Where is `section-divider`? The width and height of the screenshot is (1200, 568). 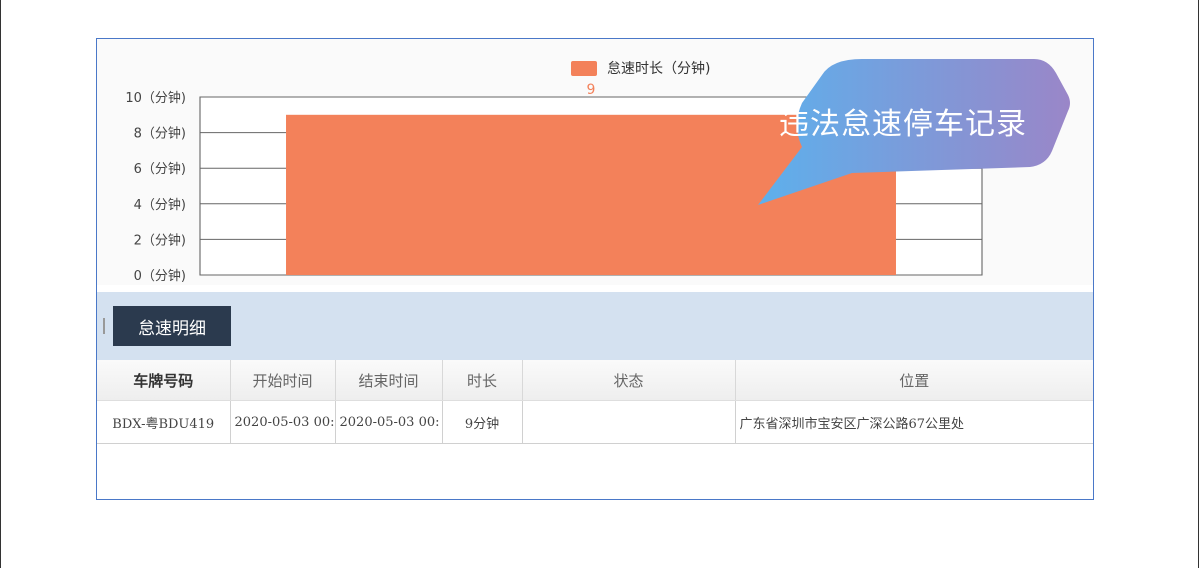 section-divider is located at coordinates (104, 326).